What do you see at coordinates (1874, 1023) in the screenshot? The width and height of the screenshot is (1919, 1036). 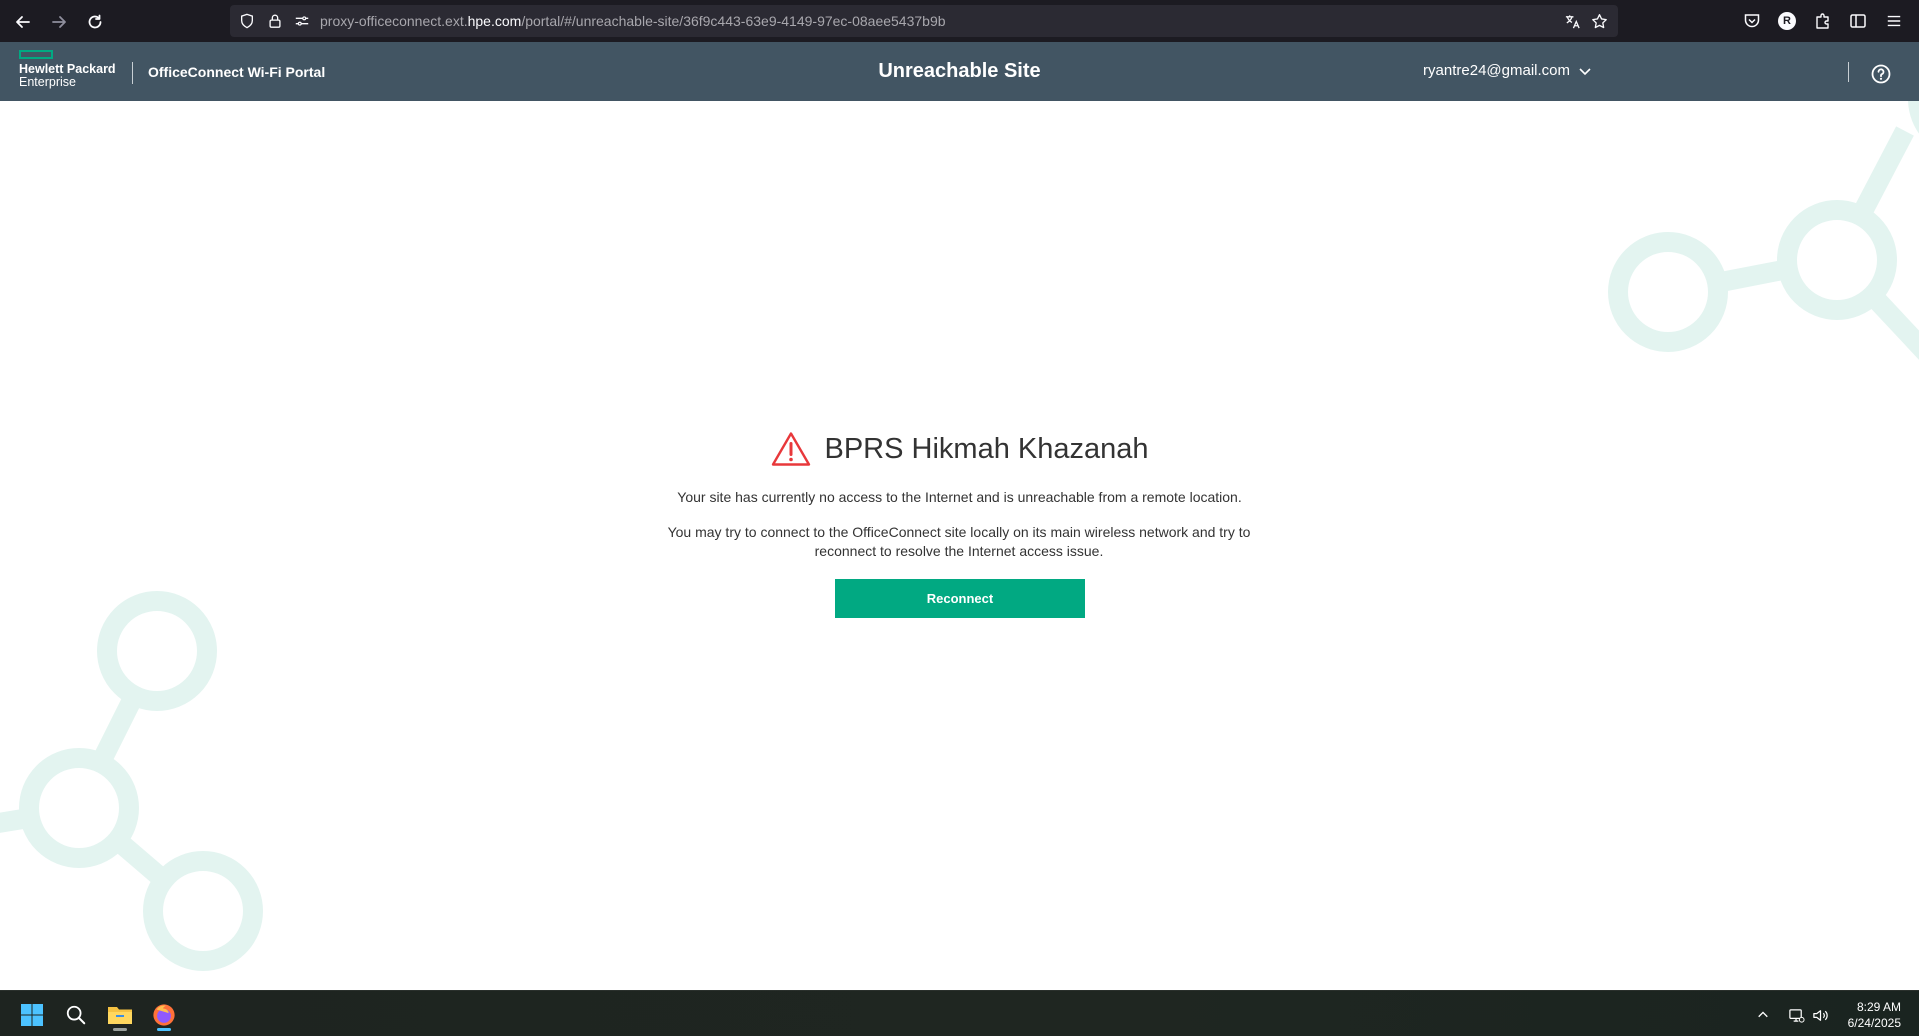 I see `clock-date: 6/24/2025` at bounding box center [1874, 1023].